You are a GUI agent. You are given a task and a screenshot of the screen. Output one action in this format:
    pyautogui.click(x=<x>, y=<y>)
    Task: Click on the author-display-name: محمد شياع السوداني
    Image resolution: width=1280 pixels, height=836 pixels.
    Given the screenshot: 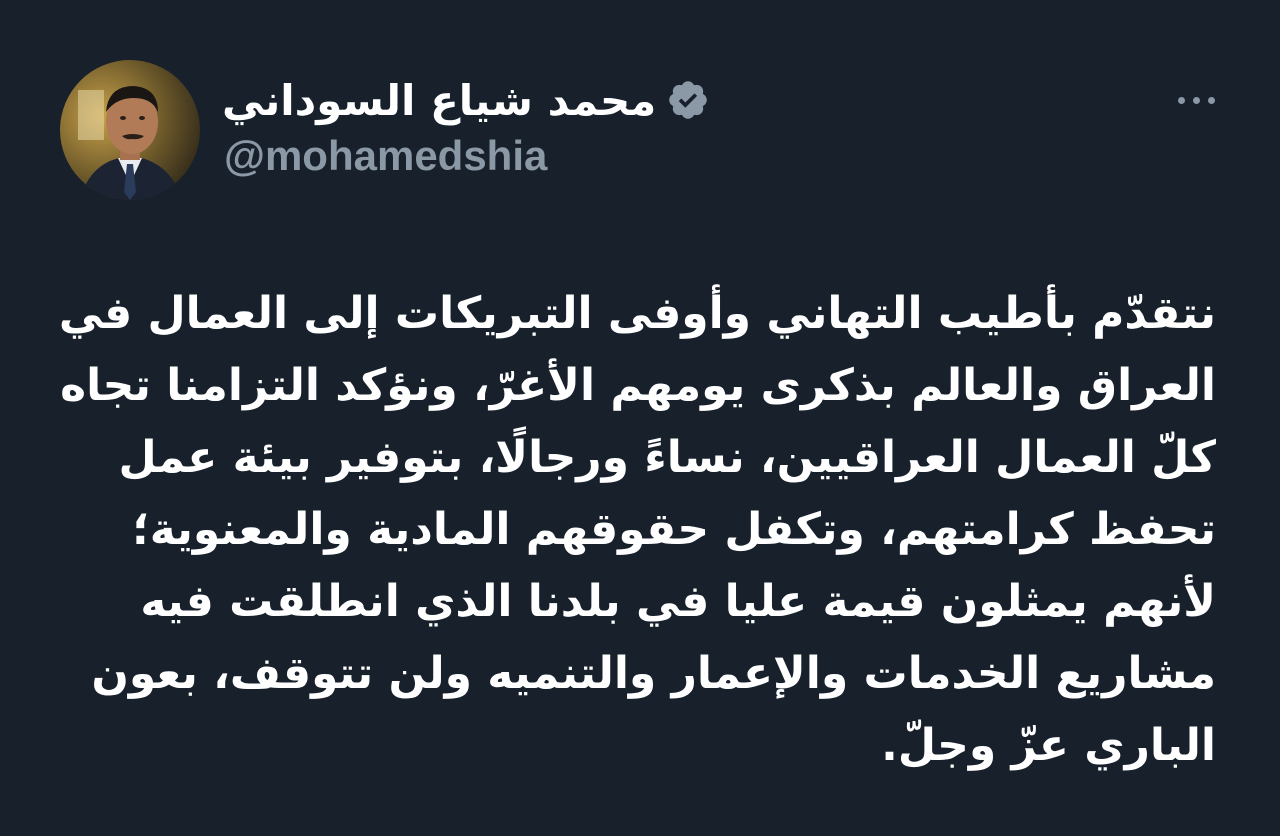 What is the action you would take?
    pyautogui.click(x=439, y=100)
    